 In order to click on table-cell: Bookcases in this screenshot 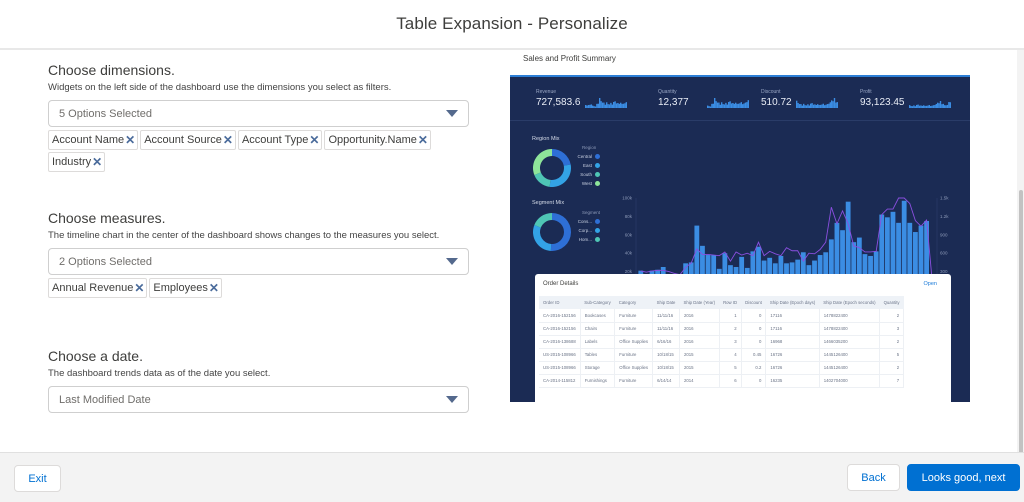, I will do `click(598, 316)`.